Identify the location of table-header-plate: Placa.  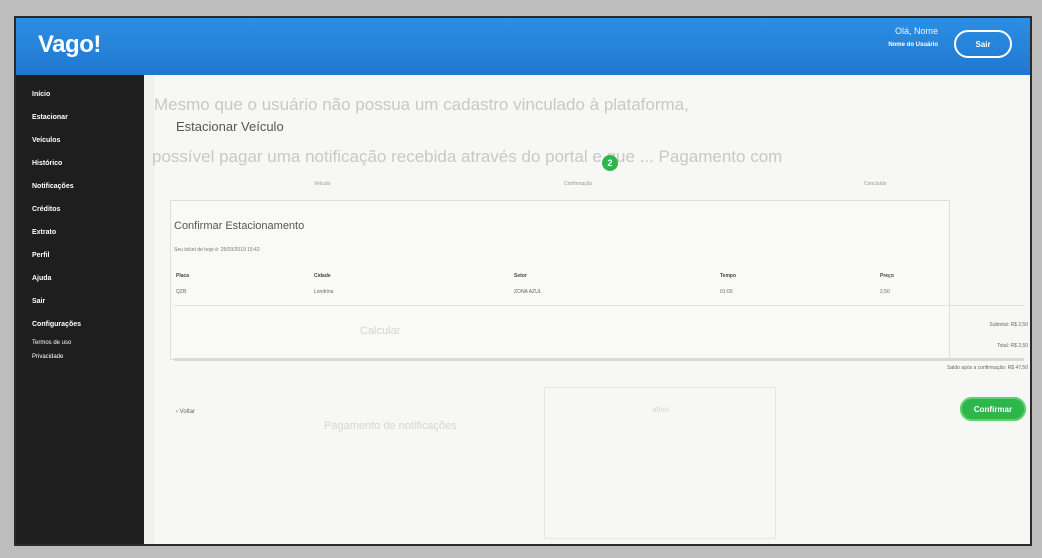
(183, 276).